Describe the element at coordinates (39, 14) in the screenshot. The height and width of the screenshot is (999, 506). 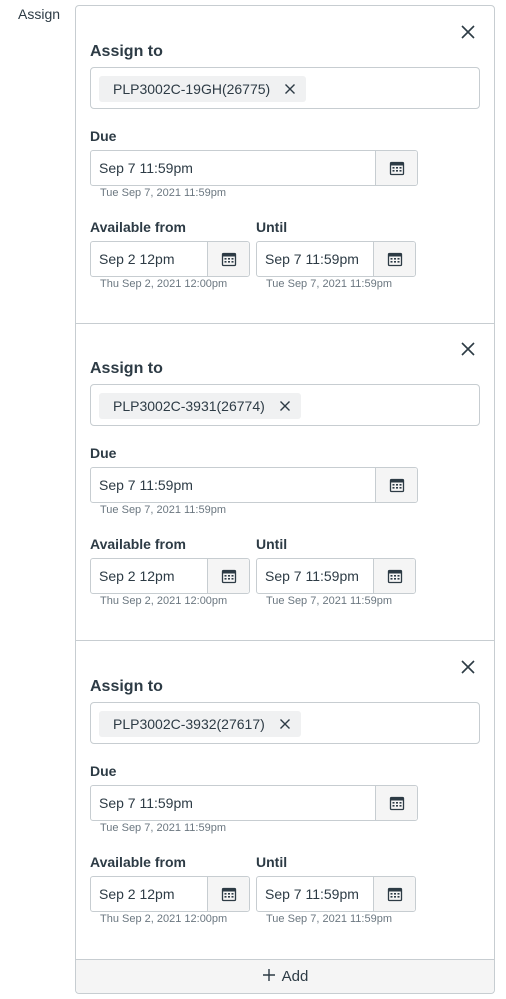
I see `assign-section-label: Assign` at that location.